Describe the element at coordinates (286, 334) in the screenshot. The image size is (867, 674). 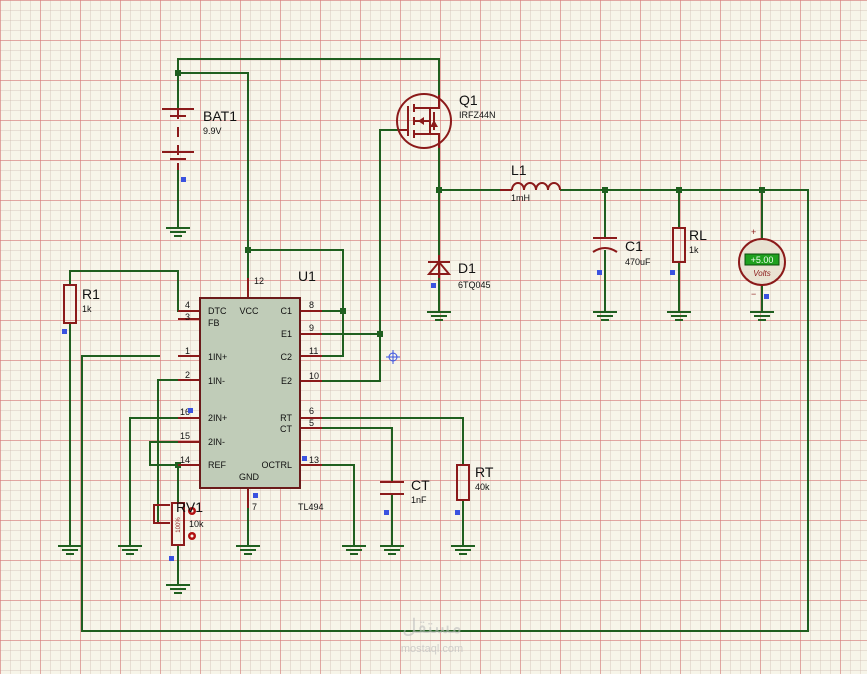
I see `u1-pin-e1: E1` at that location.